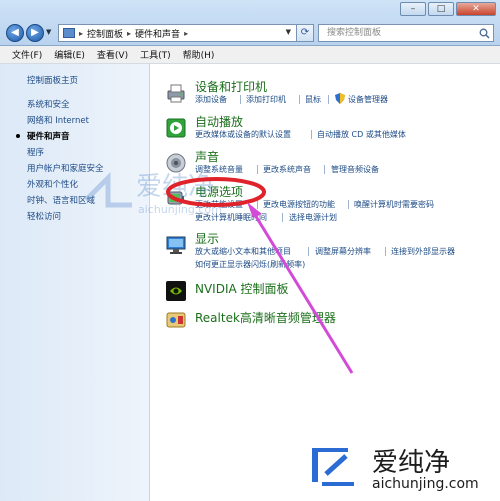  I want to click on watermark-logo: 爱纯净 aichunjing.com, so click(153, 193).